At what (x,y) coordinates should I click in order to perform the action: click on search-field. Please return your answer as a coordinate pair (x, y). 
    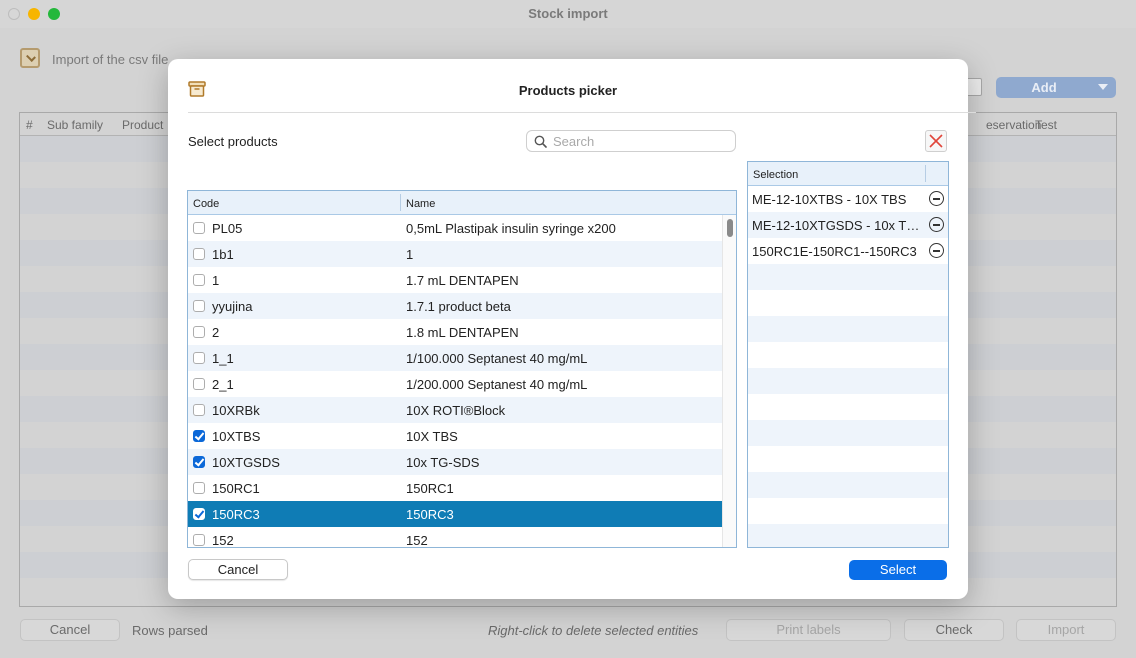
    Looking at the image, I should click on (631, 141).